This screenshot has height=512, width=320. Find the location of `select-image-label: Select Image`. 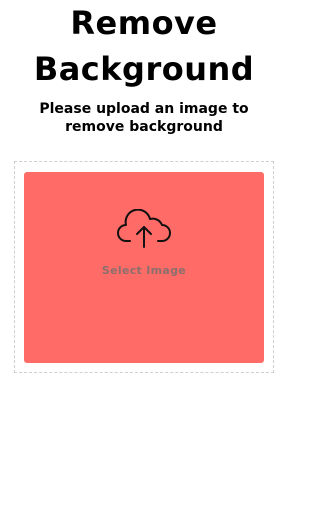

select-image-label: Select Image is located at coordinates (144, 270).